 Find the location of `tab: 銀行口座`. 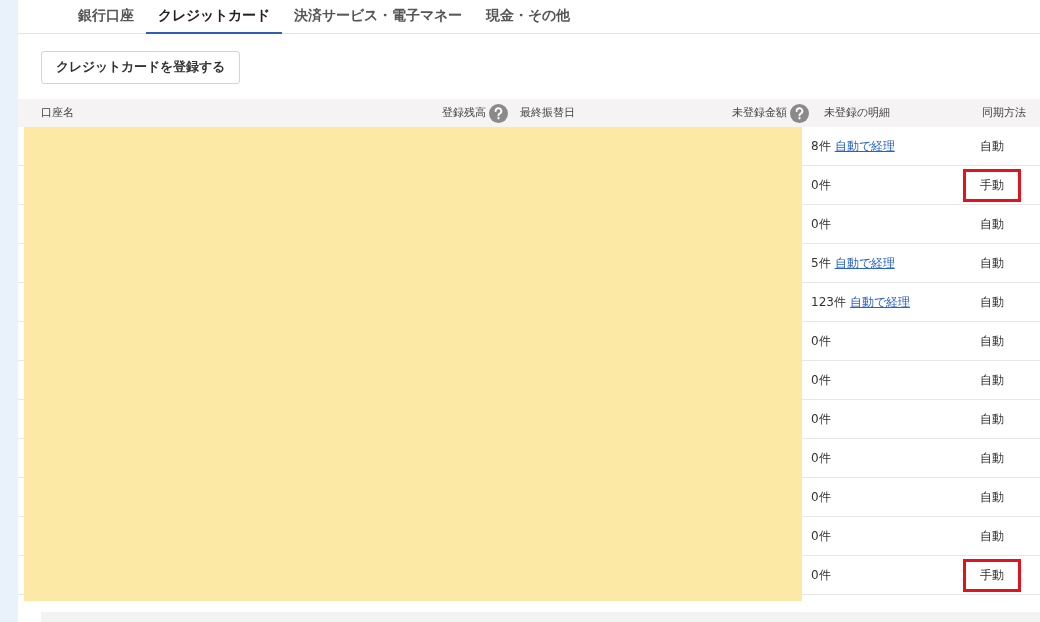

tab: 銀行口座 is located at coordinates (106, 17).